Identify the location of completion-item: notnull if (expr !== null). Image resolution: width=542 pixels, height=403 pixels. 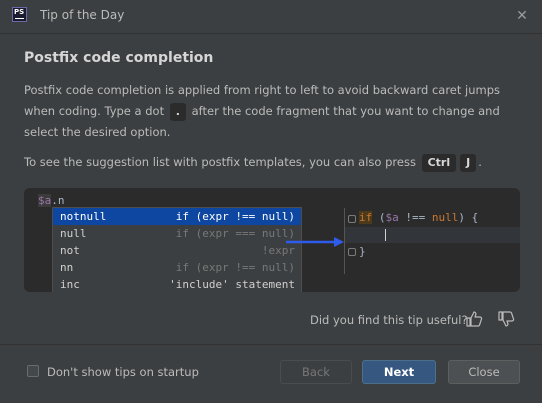
(177, 216).